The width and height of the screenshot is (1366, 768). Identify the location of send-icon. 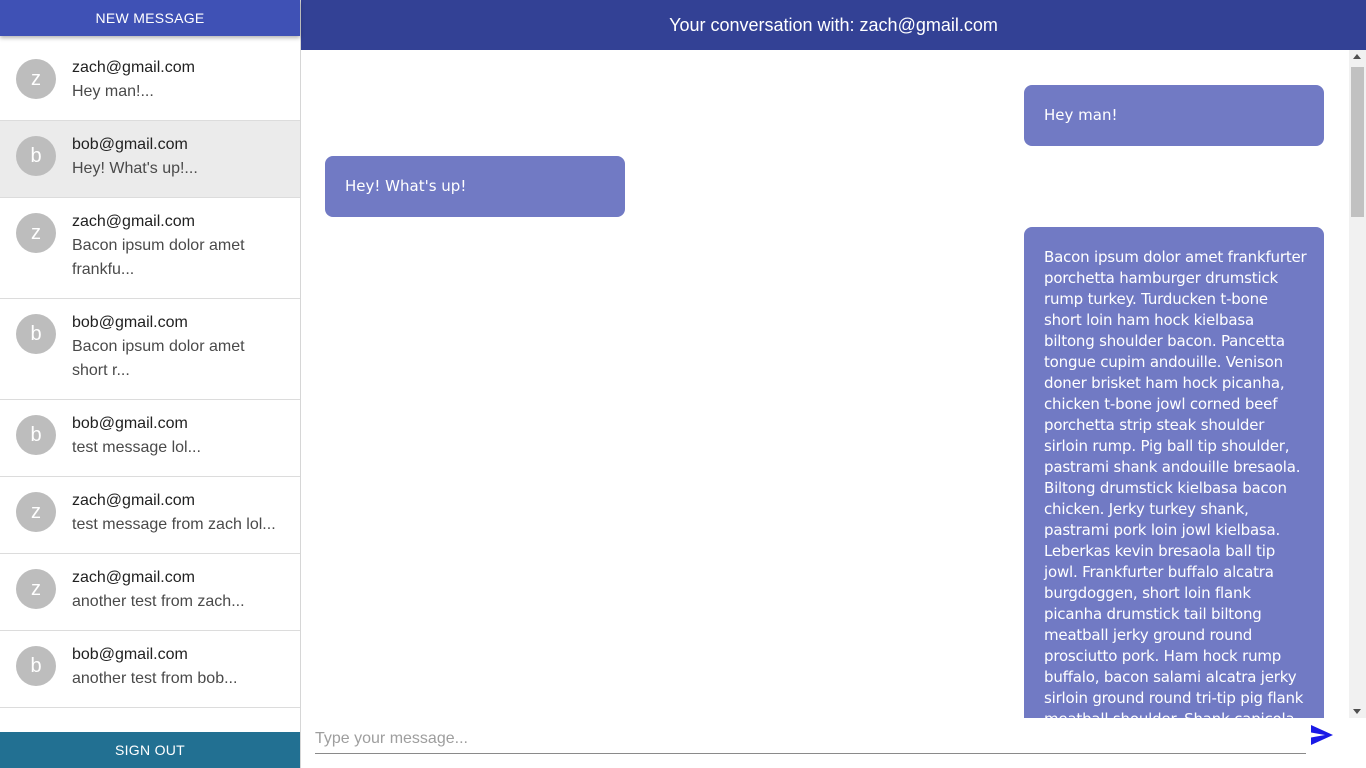
(1322, 735).